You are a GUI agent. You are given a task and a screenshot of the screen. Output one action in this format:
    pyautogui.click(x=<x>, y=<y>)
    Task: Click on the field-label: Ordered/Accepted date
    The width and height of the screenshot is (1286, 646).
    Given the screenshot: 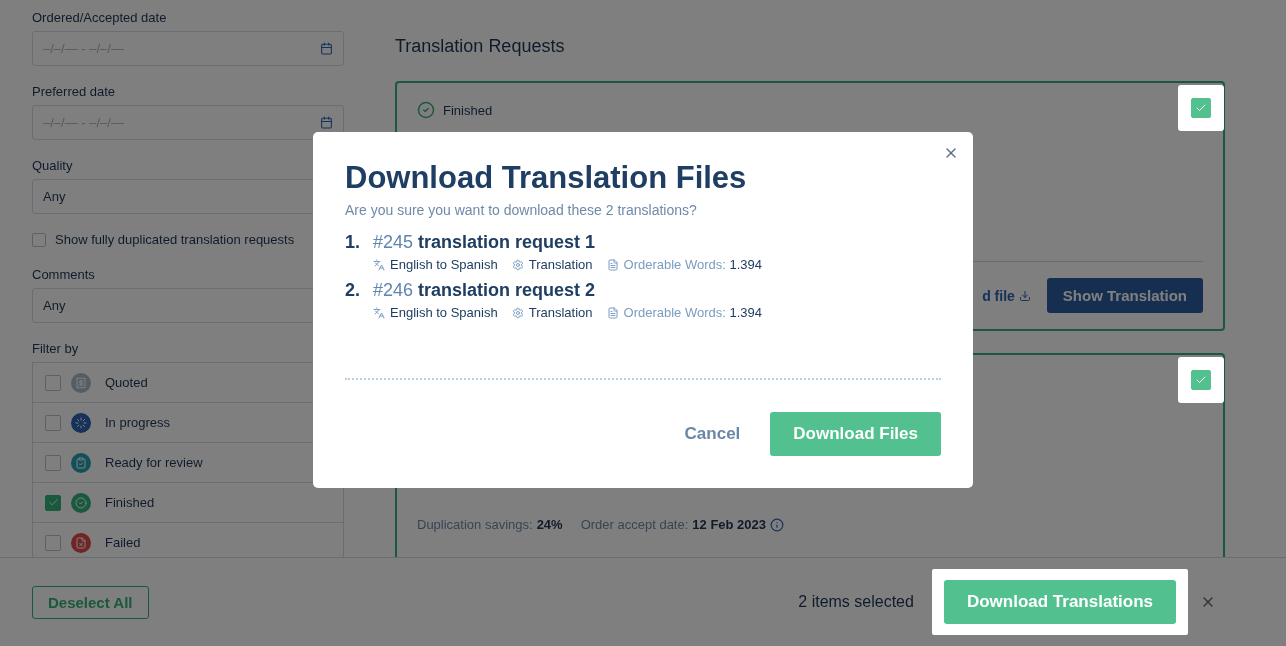 What is the action you would take?
    pyautogui.click(x=100, y=17)
    